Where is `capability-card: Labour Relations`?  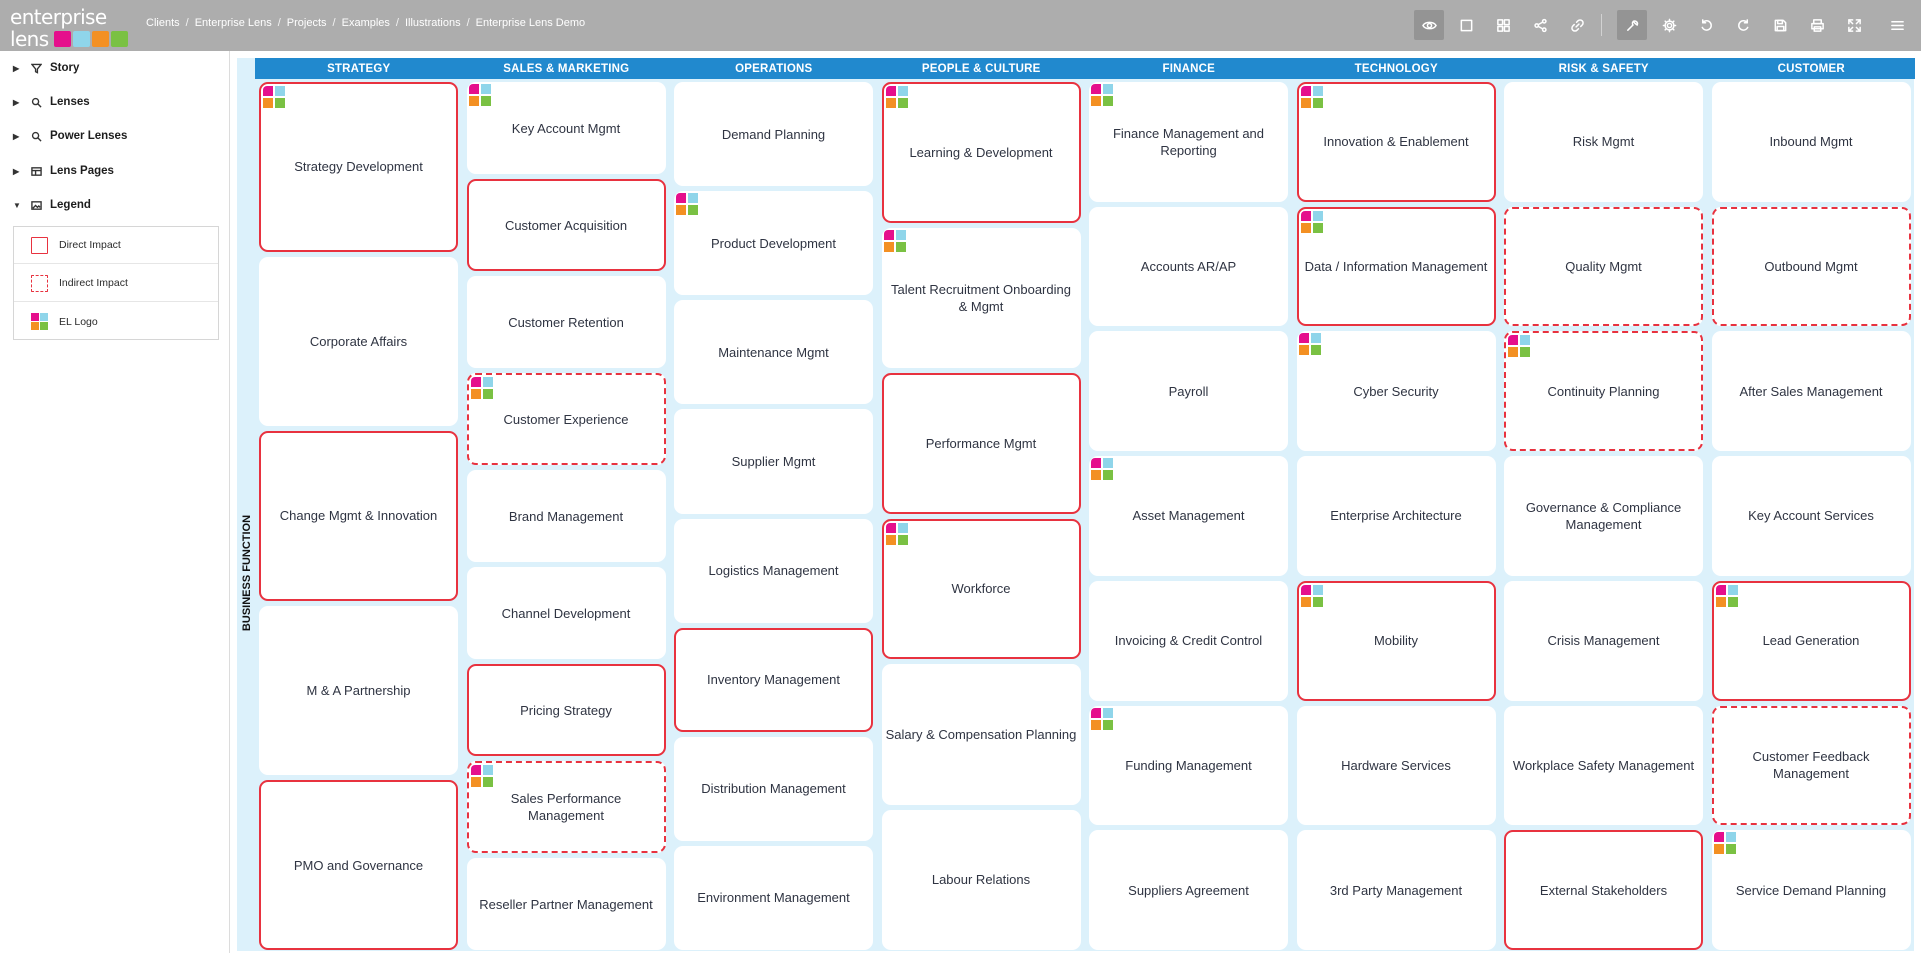 capability-card: Labour Relations is located at coordinates (981, 879).